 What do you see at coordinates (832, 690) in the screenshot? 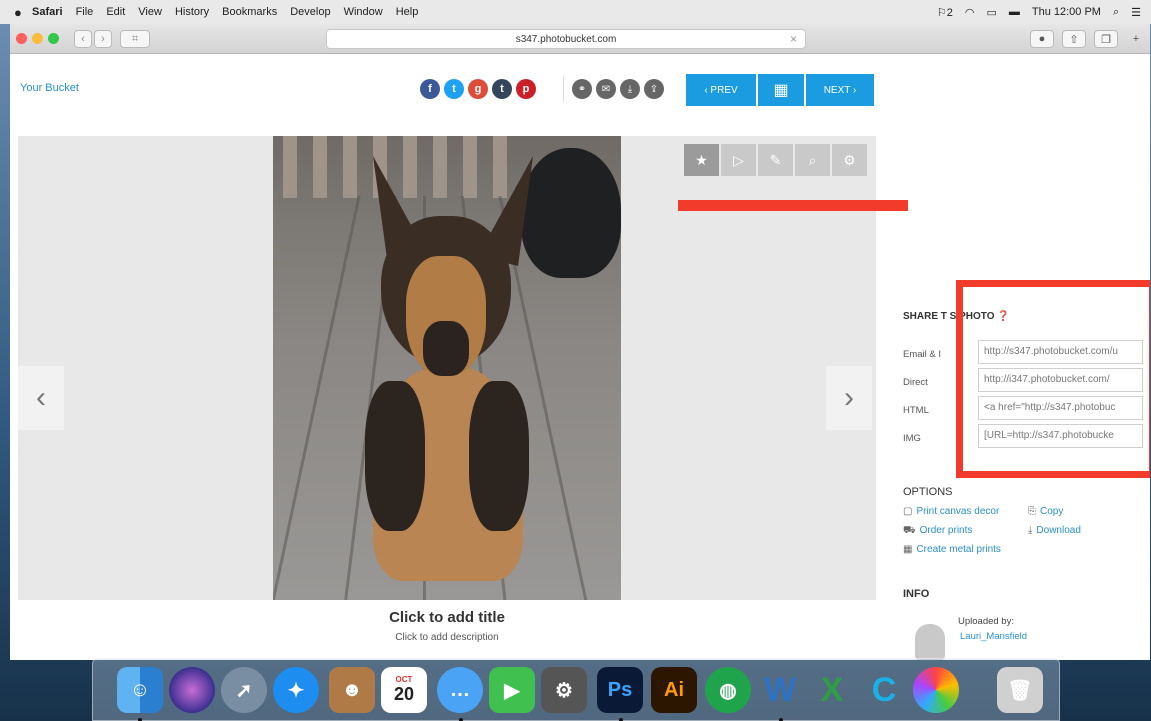
I see `excel-icon: X` at bounding box center [832, 690].